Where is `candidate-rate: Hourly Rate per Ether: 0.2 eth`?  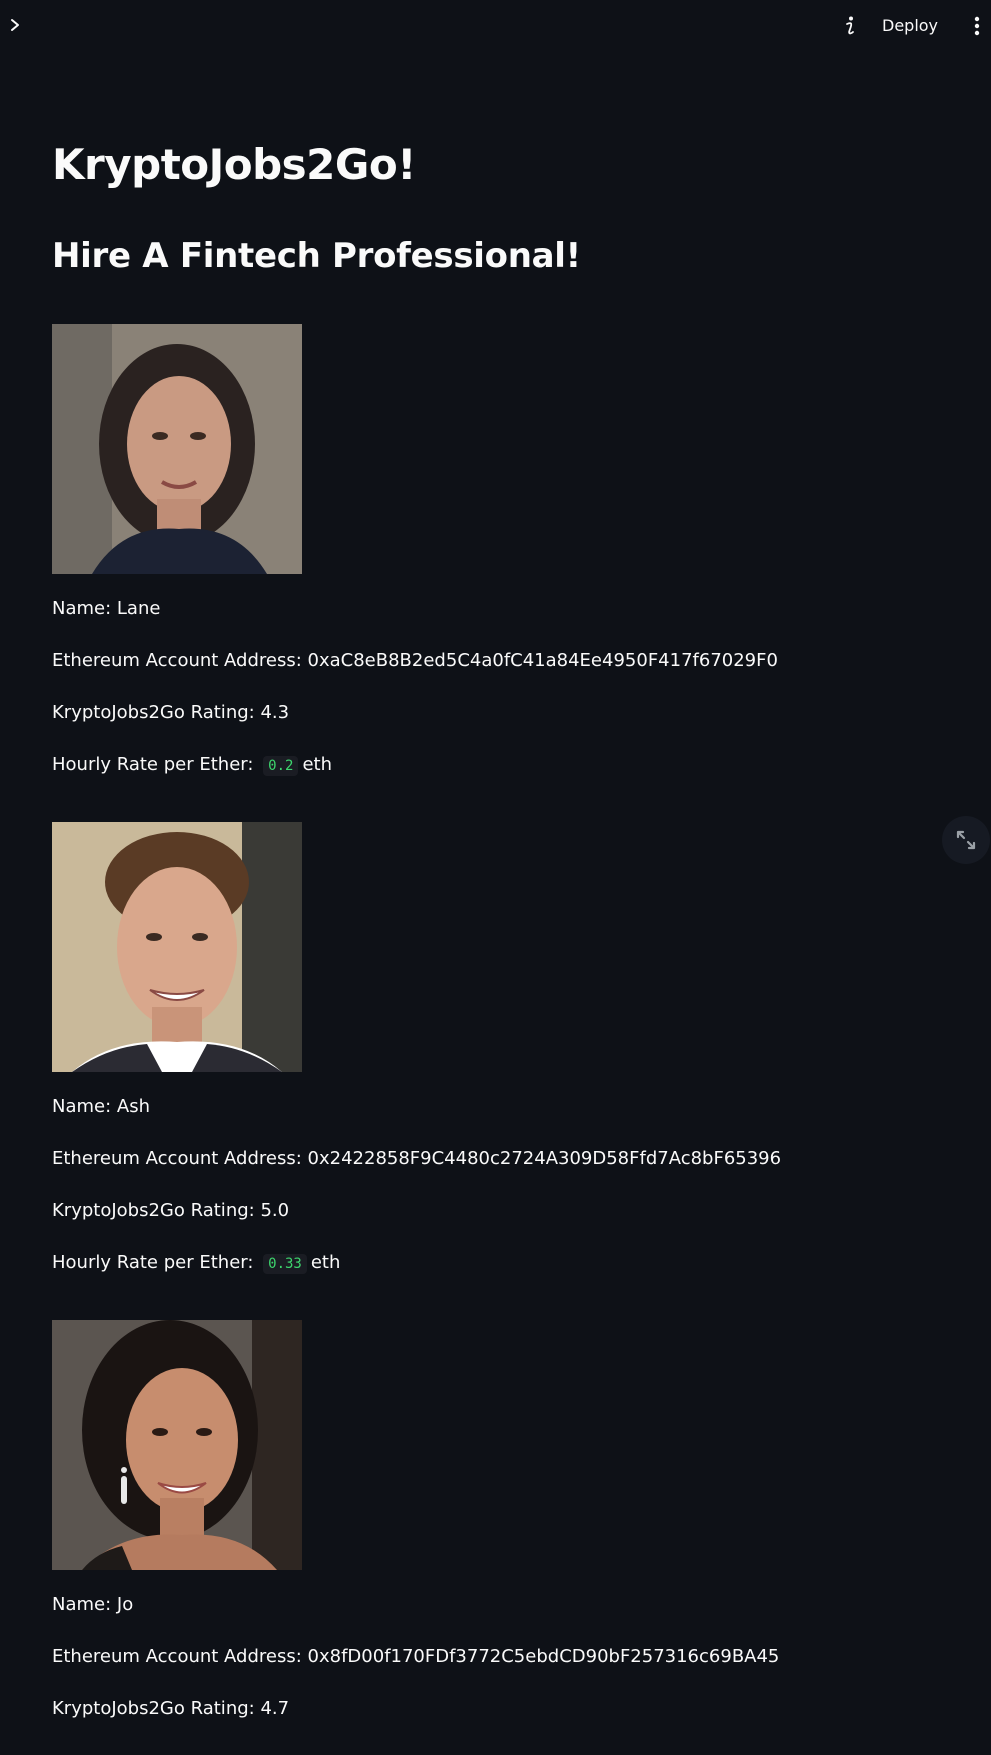 candidate-rate: Hourly Rate per Ether: 0.2 eth is located at coordinates (192, 765).